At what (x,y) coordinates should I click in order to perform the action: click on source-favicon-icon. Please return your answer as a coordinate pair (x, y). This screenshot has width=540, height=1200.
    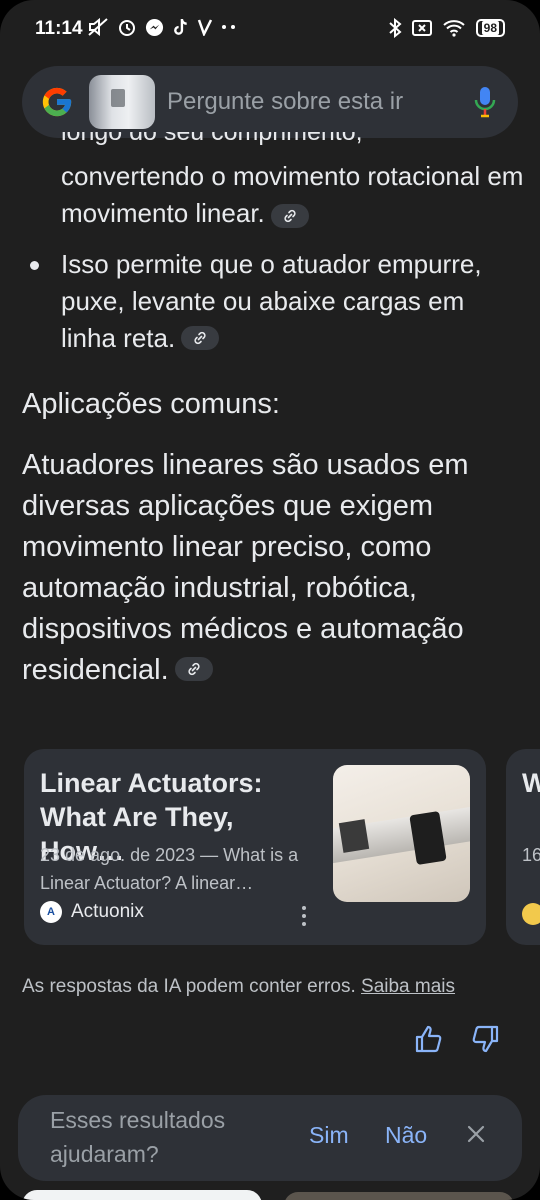
    Looking at the image, I should click on (531, 914).